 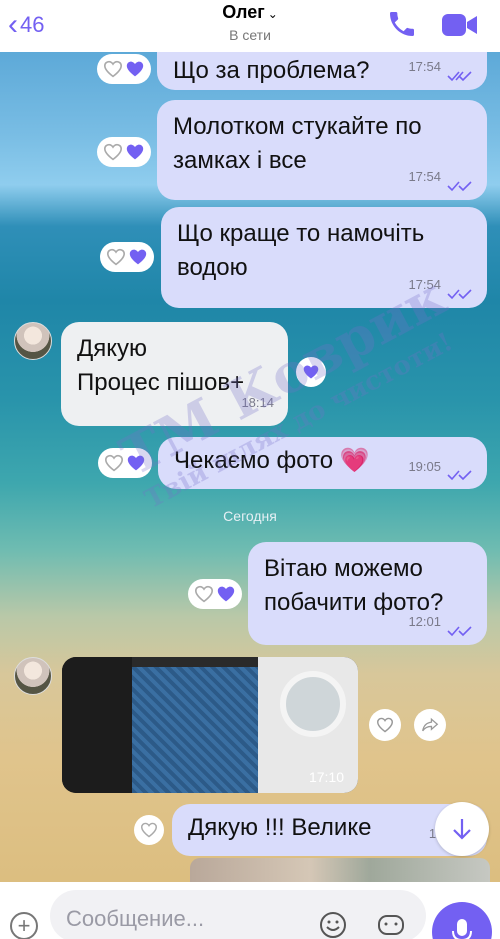 What do you see at coordinates (354, 460) in the screenshot?
I see `heart-emoji: 💗` at bounding box center [354, 460].